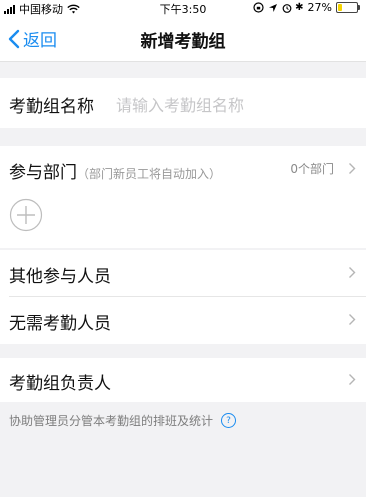  What do you see at coordinates (60, 384) in the screenshot?
I see `owner-label: 考勤组负责人` at bounding box center [60, 384].